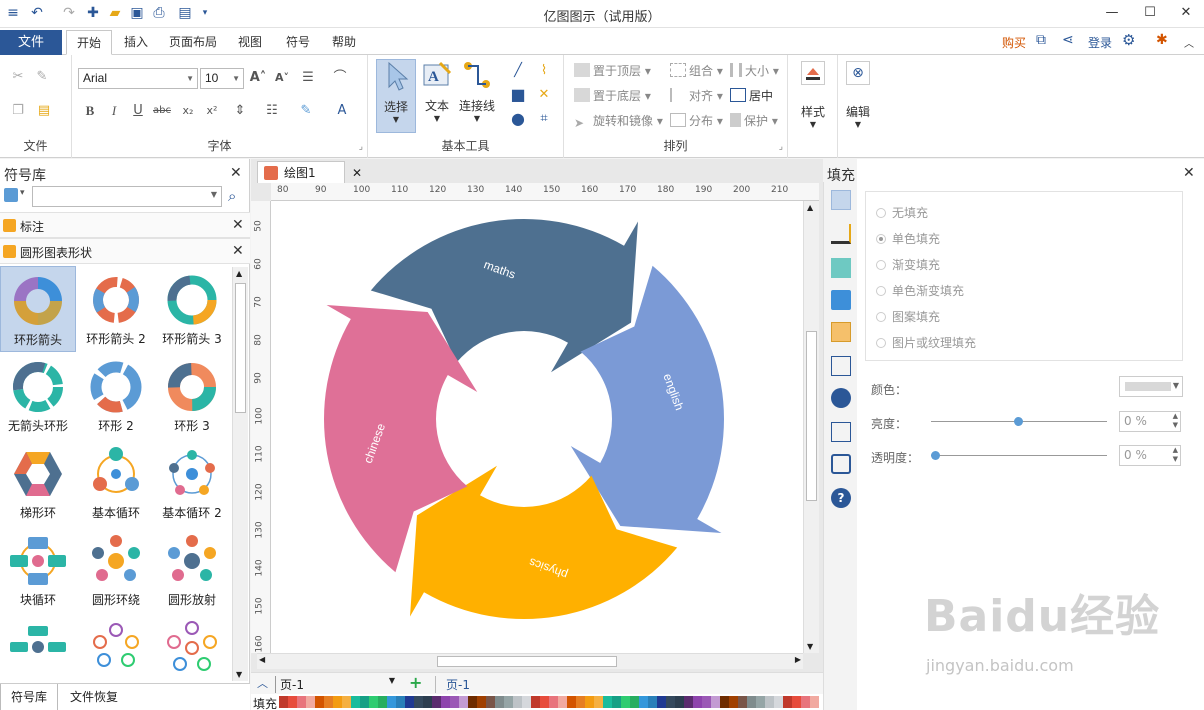 Image resolution: width=1204 pixels, height=710 pixels. Describe the element at coordinates (1041, 40) in the screenshot. I see `share-screen-icon: ⧉` at that location.